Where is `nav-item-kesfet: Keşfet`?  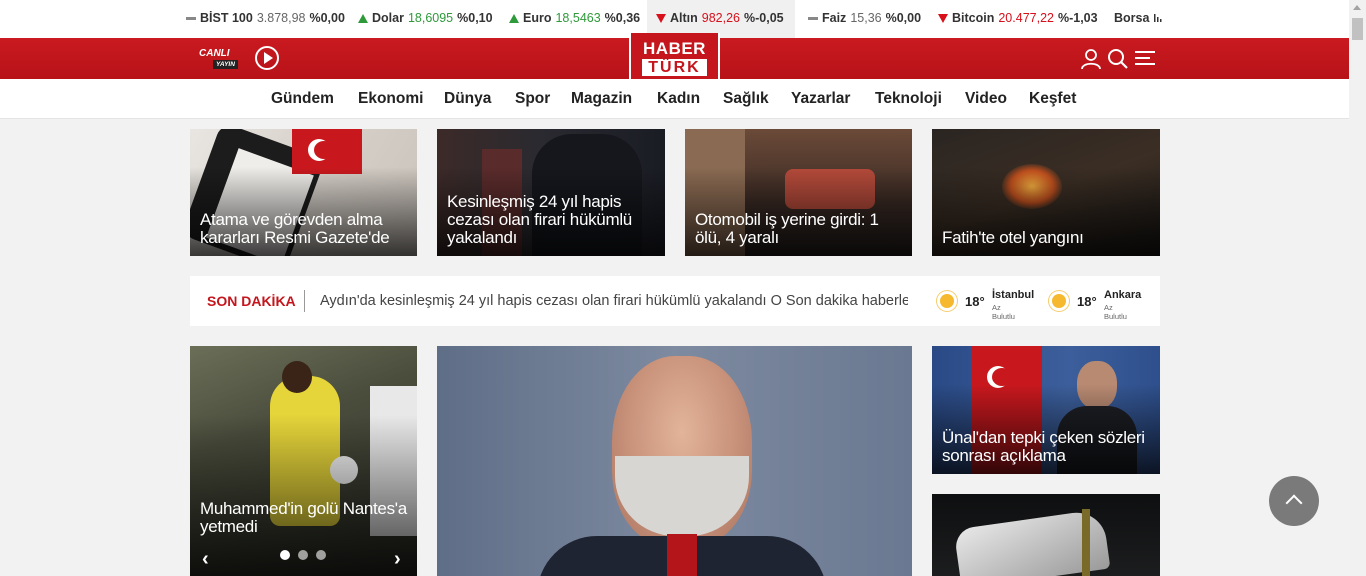 nav-item-kesfet: Keşfet is located at coordinates (1052, 99).